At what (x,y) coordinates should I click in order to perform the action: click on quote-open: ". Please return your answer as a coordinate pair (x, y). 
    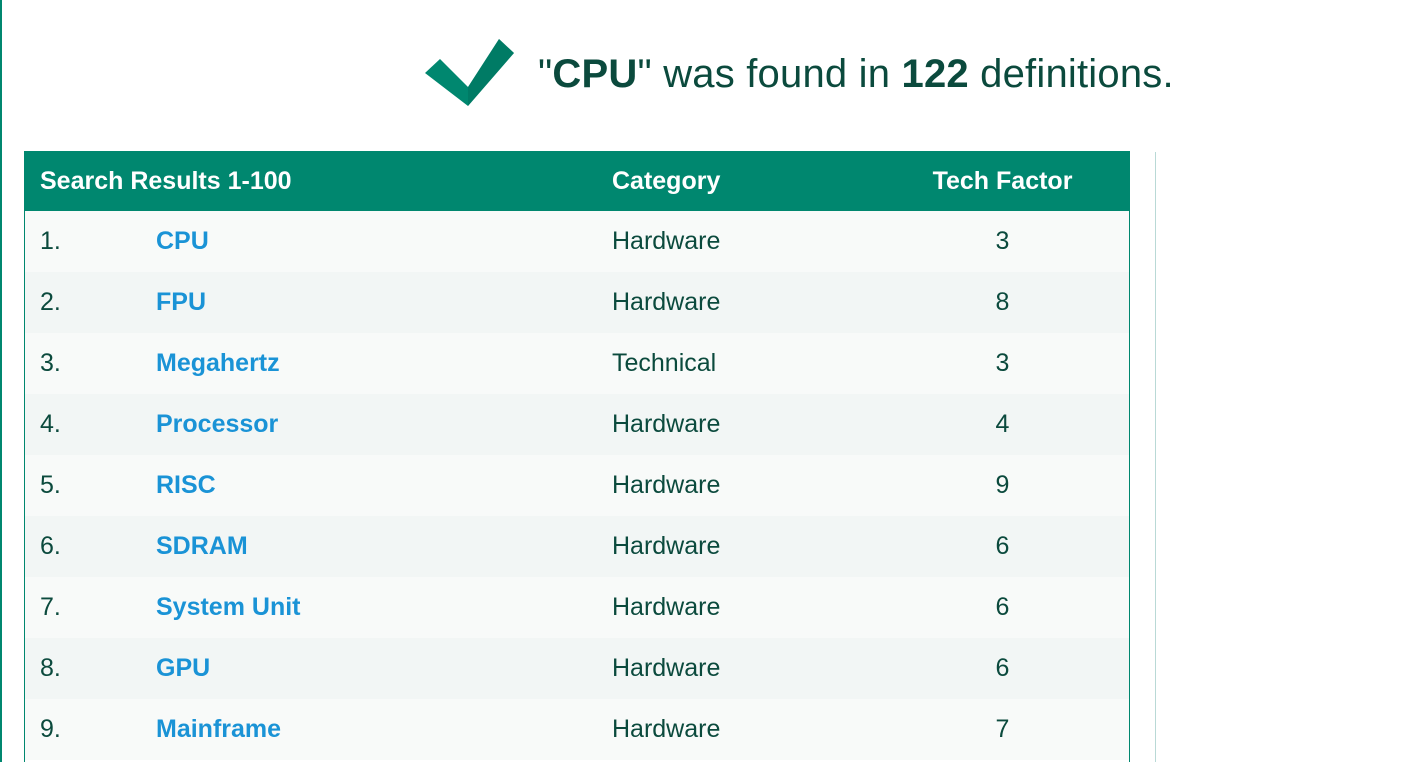
    Looking at the image, I should click on (545, 73).